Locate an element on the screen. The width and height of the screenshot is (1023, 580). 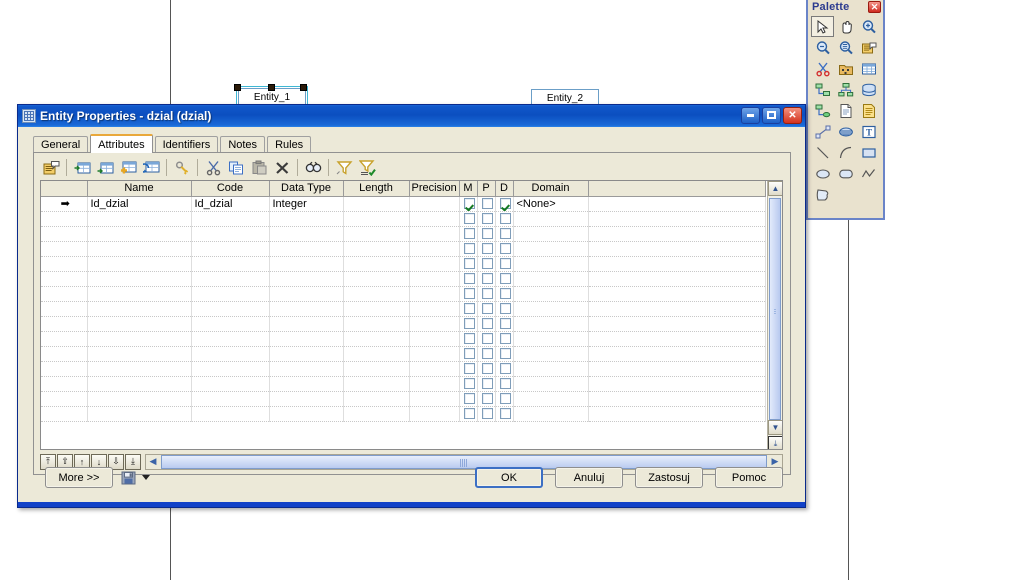
palette-view-icon is located at coordinates (845, 131).